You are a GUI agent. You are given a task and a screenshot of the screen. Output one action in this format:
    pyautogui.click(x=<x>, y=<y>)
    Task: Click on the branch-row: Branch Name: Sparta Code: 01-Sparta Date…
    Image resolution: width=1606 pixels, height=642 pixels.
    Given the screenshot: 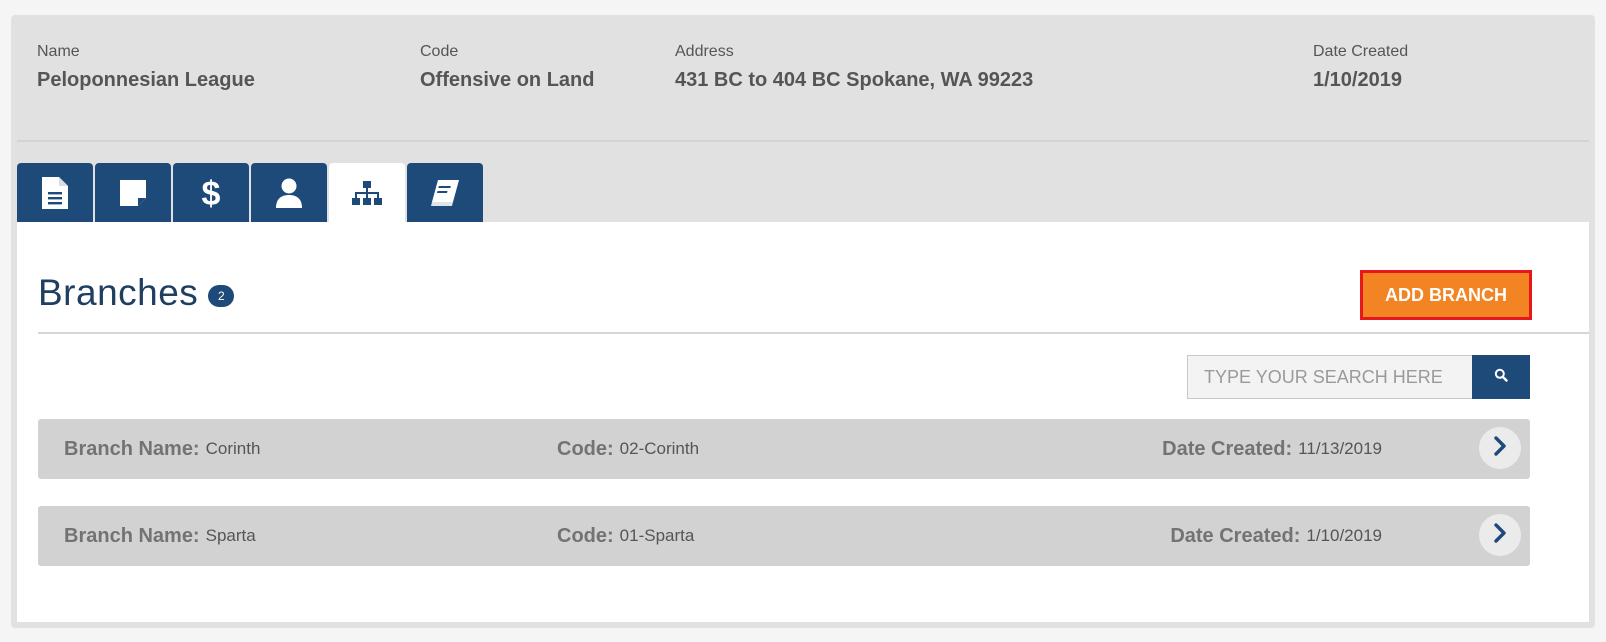 What is the action you would take?
    pyautogui.click(x=784, y=536)
    